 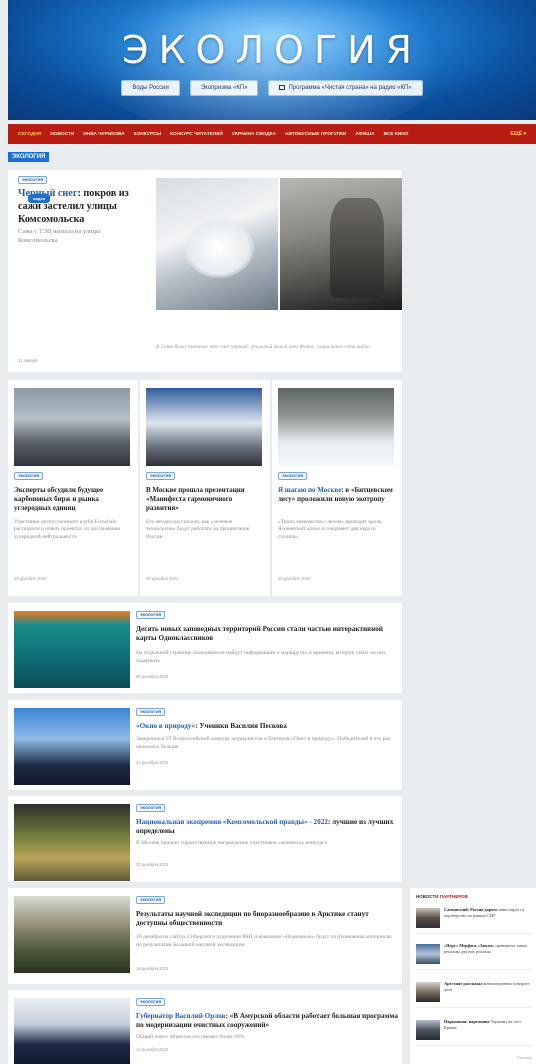 What do you see at coordinates (150, 88) in the screenshot?
I see `hero-link-waters: Воды России` at bounding box center [150, 88].